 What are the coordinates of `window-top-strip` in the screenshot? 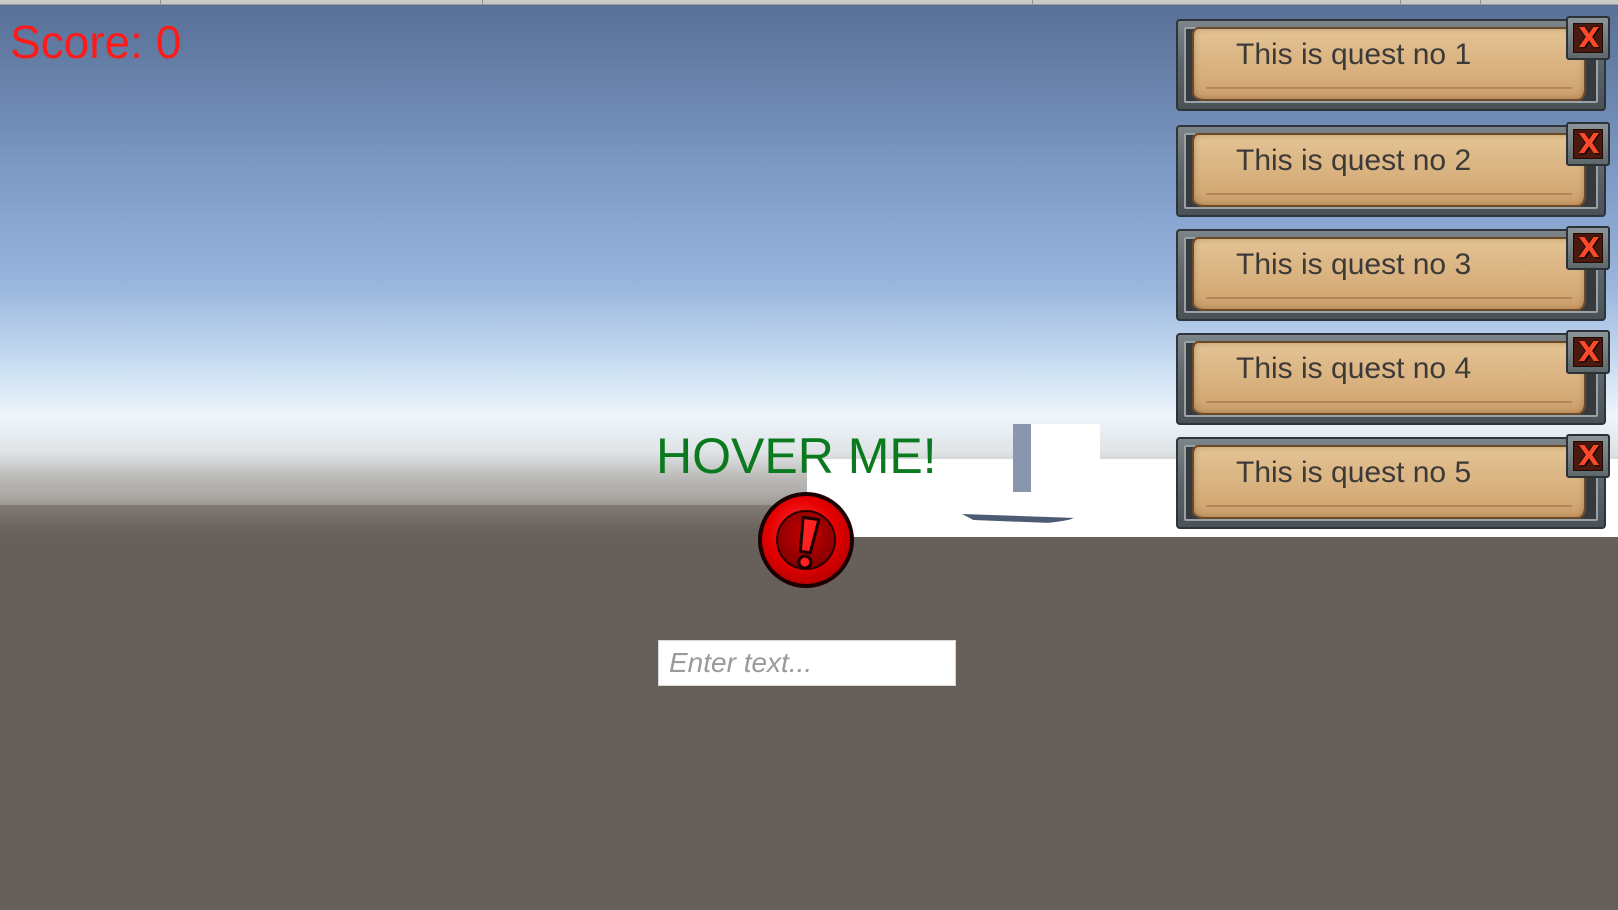 It's located at (809, 2).